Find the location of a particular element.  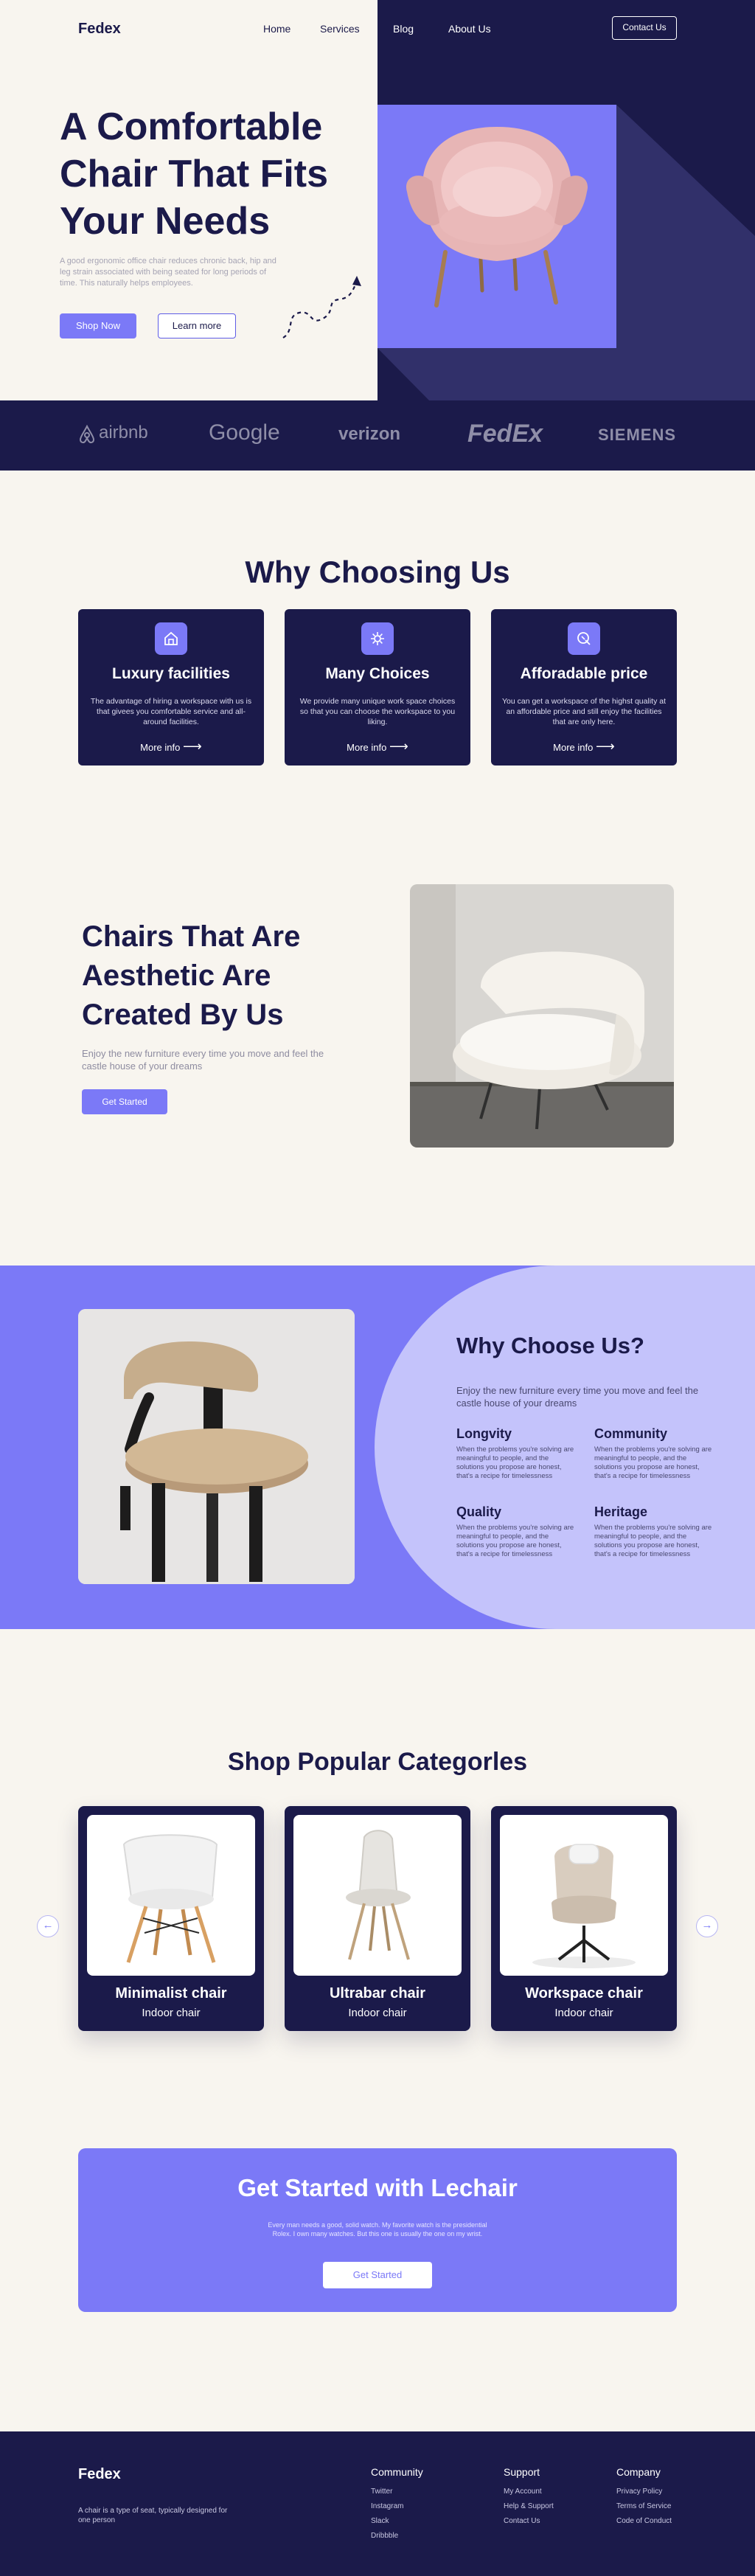

learn-more-button: Learn more is located at coordinates (197, 326).